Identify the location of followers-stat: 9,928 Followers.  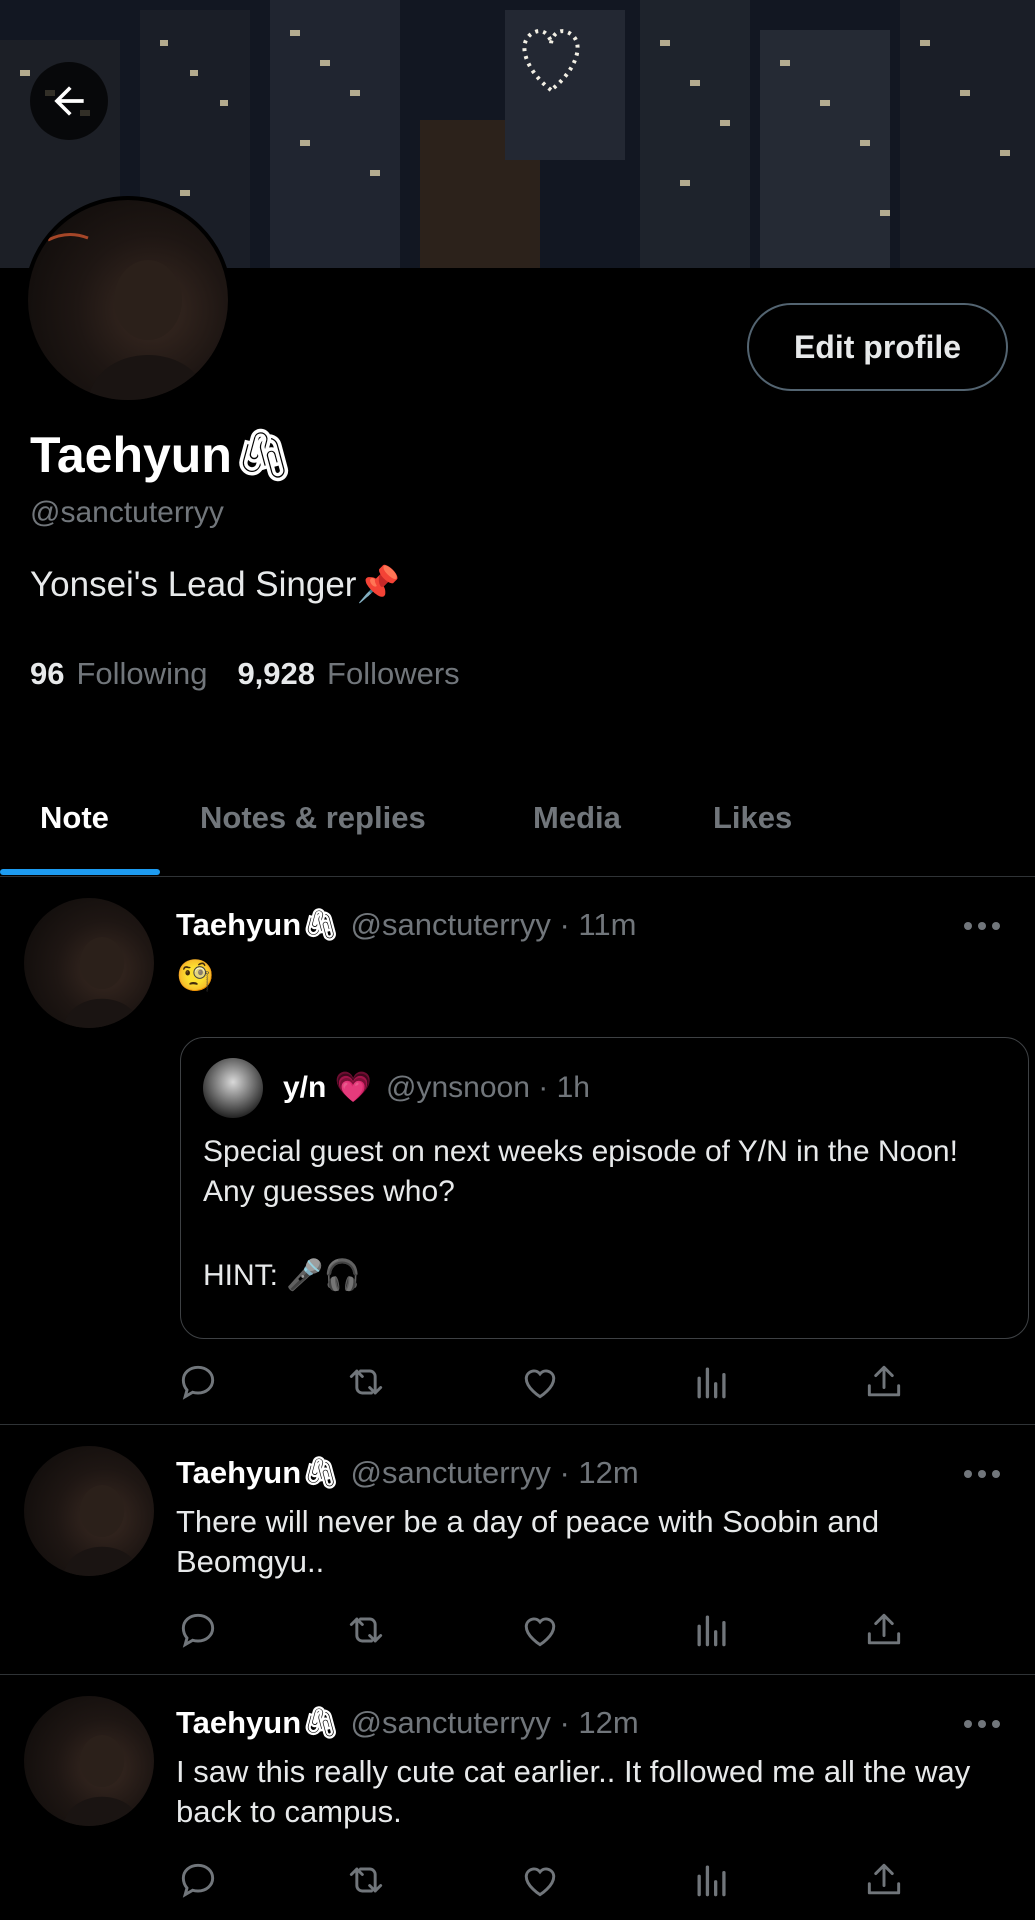
(348, 674).